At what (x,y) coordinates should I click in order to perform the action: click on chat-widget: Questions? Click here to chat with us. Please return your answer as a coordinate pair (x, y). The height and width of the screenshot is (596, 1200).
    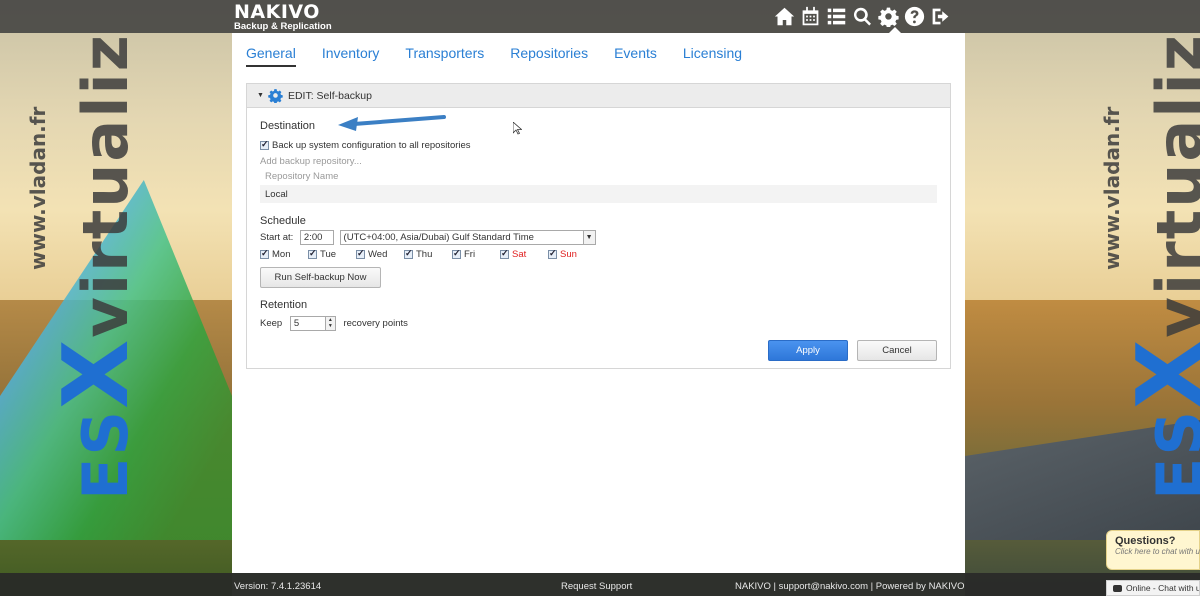
    Looking at the image, I should click on (1153, 550).